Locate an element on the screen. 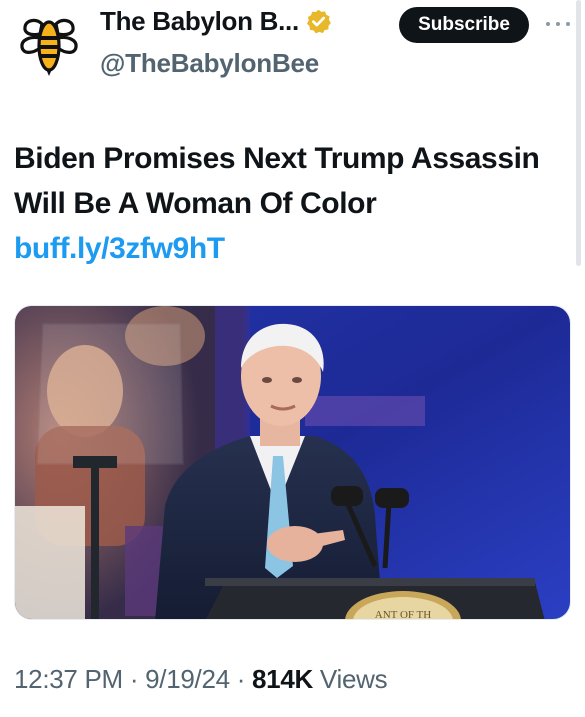  views-count: 814K is located at coordinates (282, 679).